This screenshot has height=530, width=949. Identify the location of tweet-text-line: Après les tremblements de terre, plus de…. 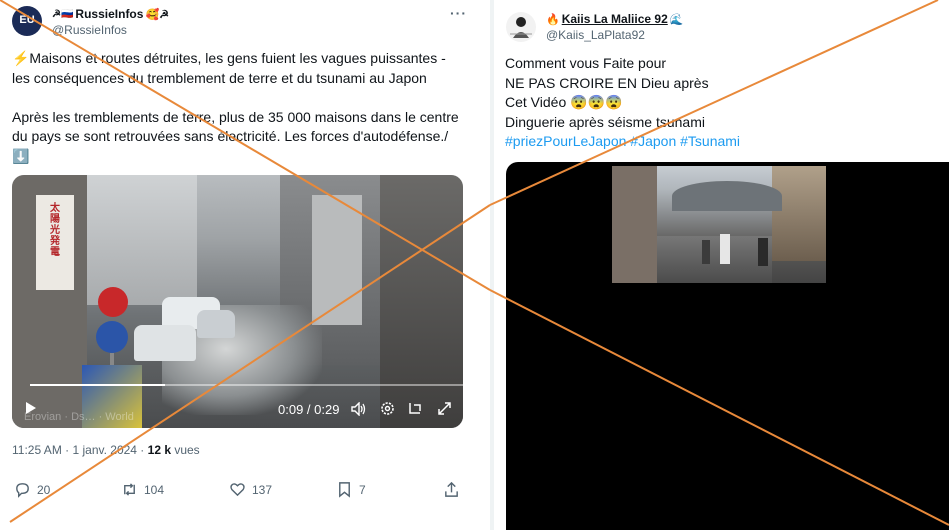
(235, 116).